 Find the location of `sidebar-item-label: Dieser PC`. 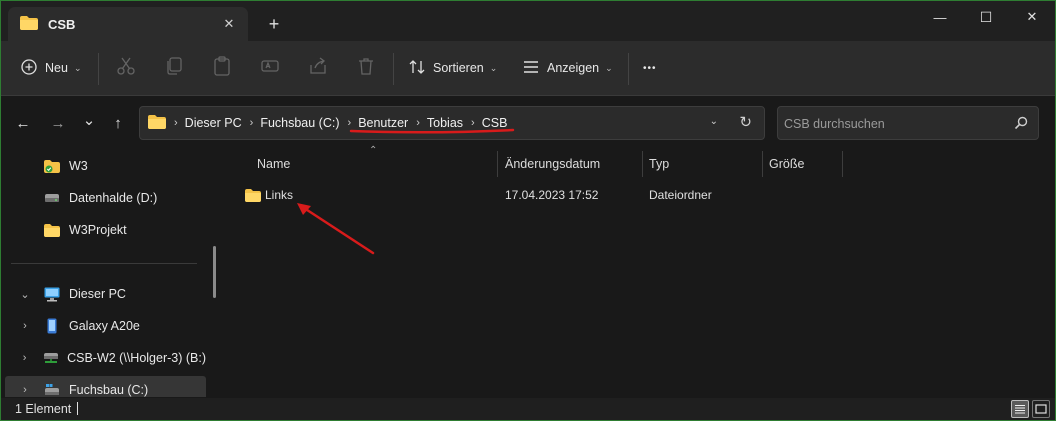

sidebar-item-label: Dieser PC is located at coordinates (97, 294).